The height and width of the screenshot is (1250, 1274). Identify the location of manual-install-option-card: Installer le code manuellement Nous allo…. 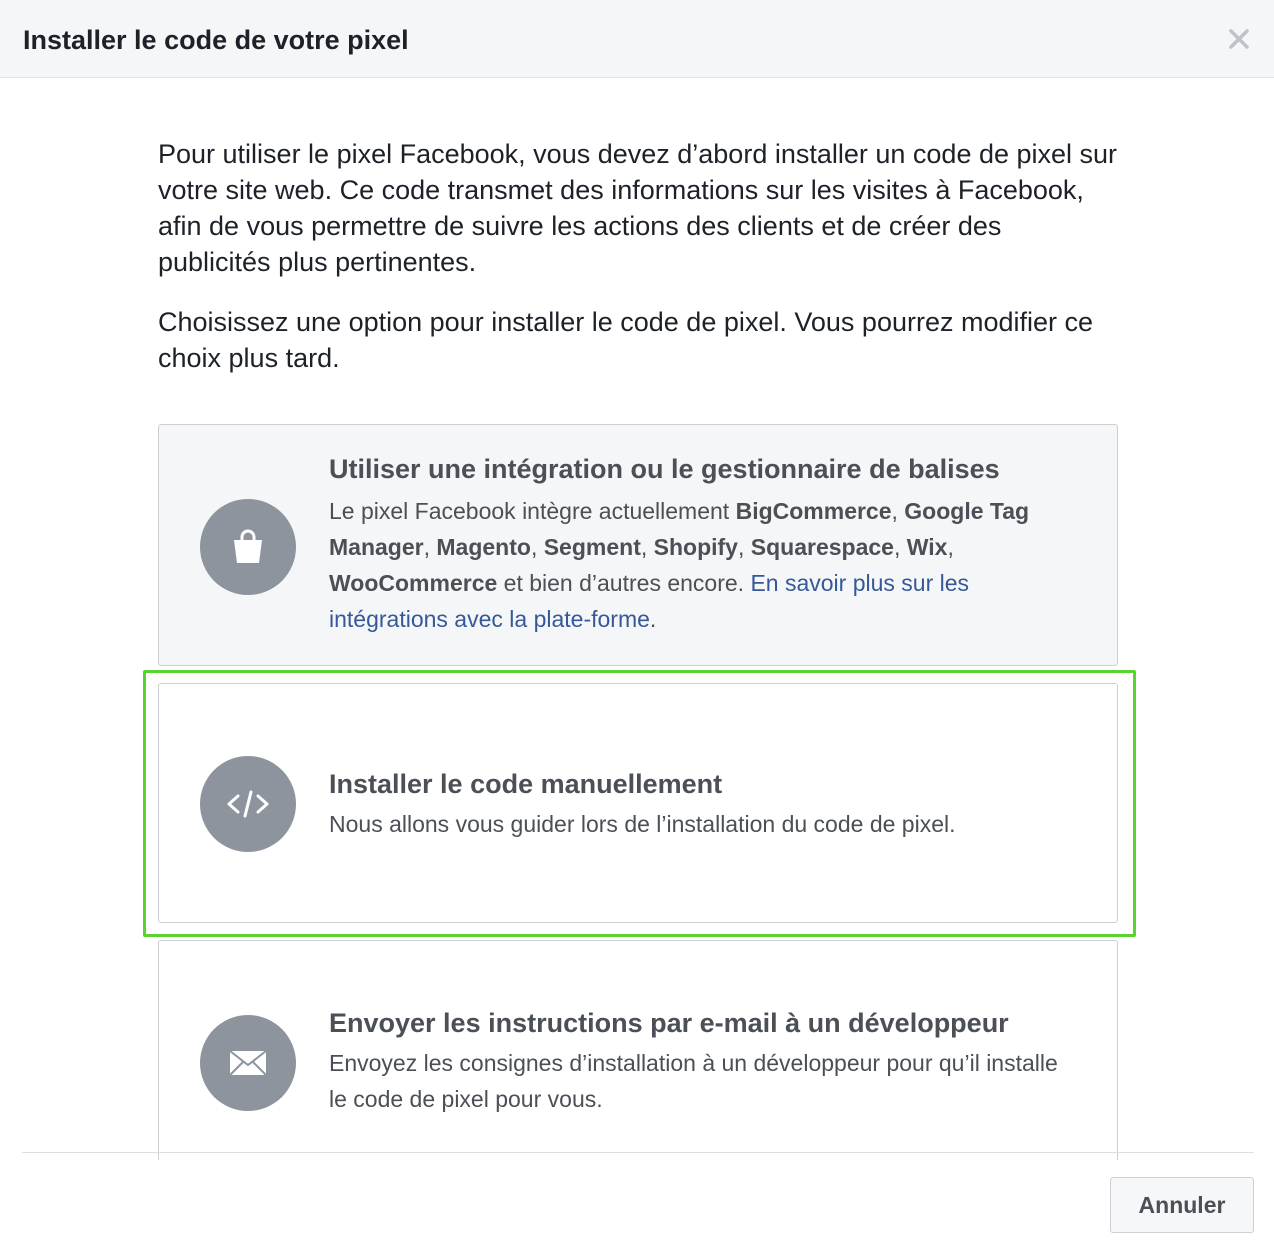
(638, 803).